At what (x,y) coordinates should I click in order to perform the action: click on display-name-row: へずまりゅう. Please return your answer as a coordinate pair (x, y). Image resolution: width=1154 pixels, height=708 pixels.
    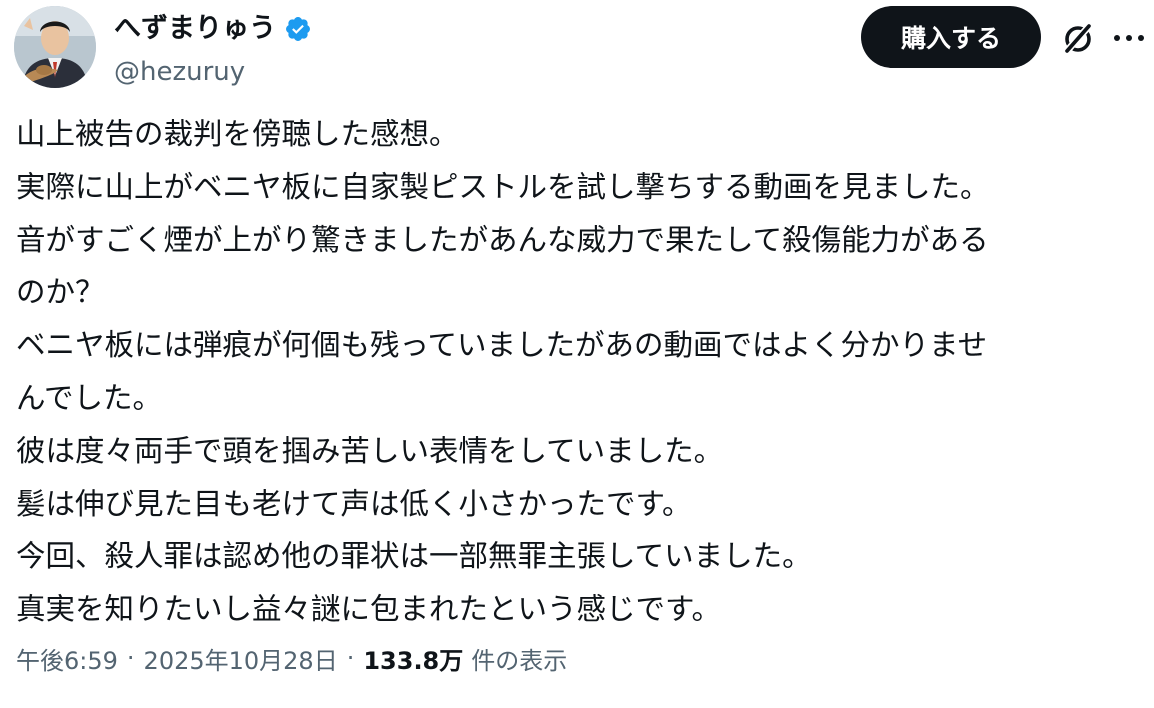
    Looking at the image, I should click on (213, 29).